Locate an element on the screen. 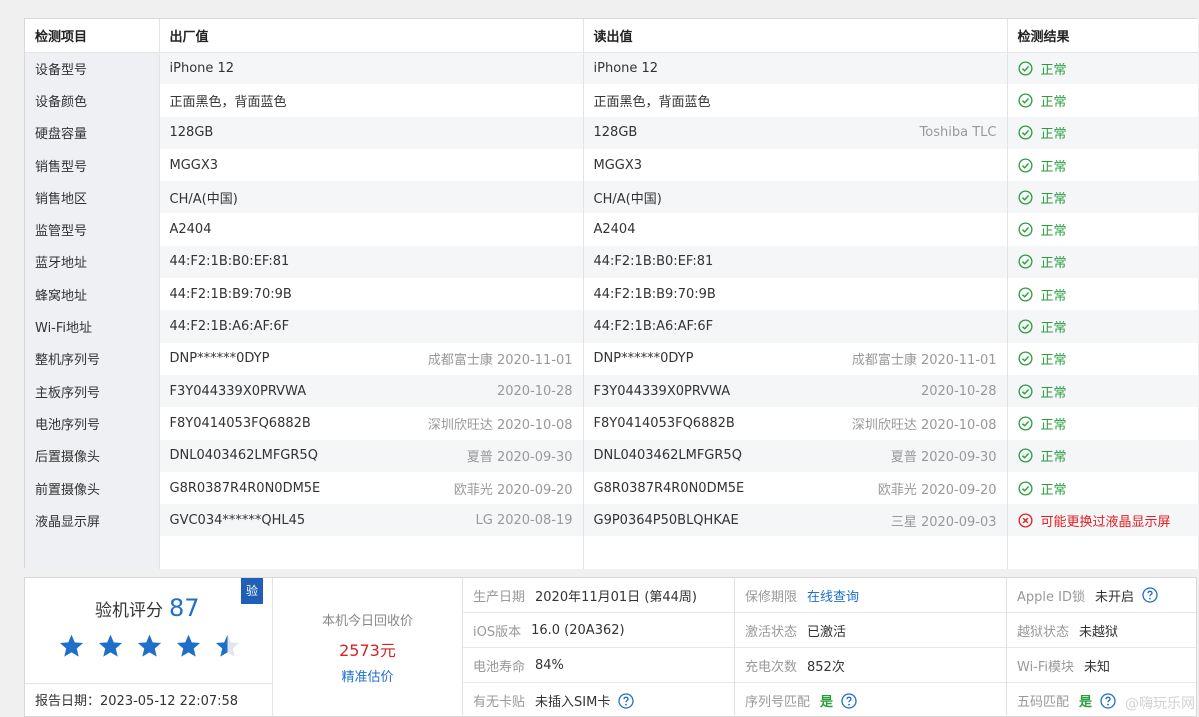  factory-cell: 正面黑色，背面蓝色 is located at coordinates (370, 100).